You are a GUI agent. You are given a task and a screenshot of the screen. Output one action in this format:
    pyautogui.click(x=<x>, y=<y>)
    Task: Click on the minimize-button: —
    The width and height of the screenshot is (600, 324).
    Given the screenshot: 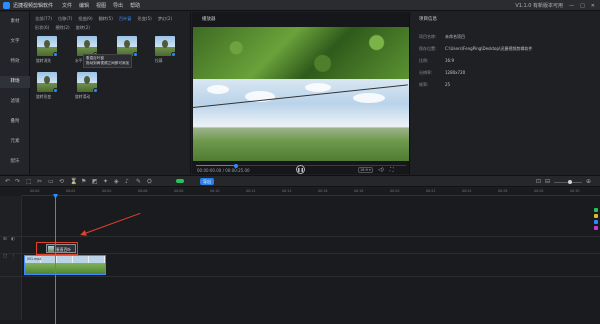 What is the action you would take?
    pyautogui.click(x=571, y=6)
    